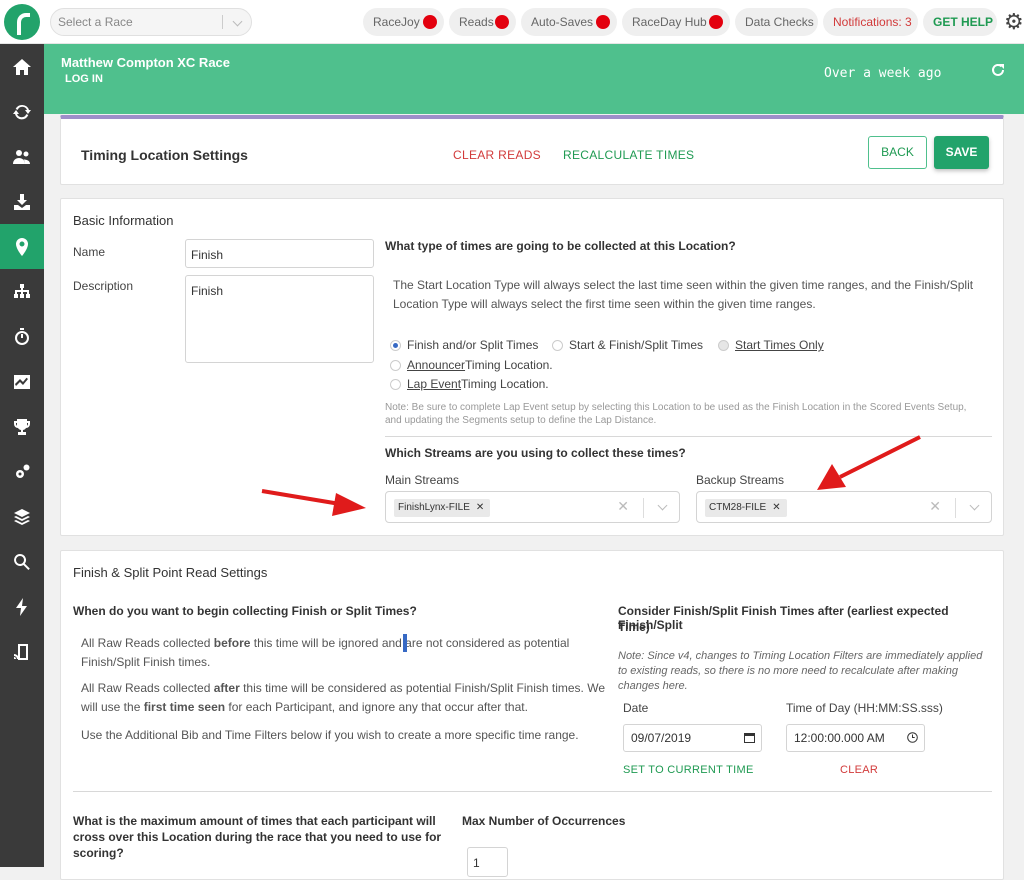  I want to click on hierarchy-icon, so click(22, 291).